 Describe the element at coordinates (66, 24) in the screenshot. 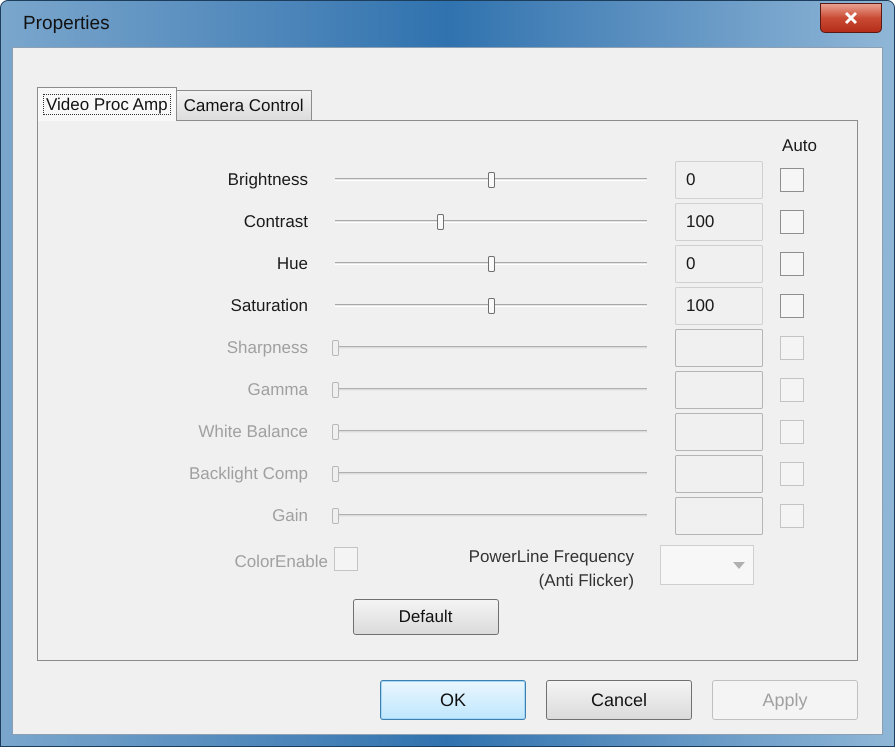

I see `window-title: Properties` at that location.